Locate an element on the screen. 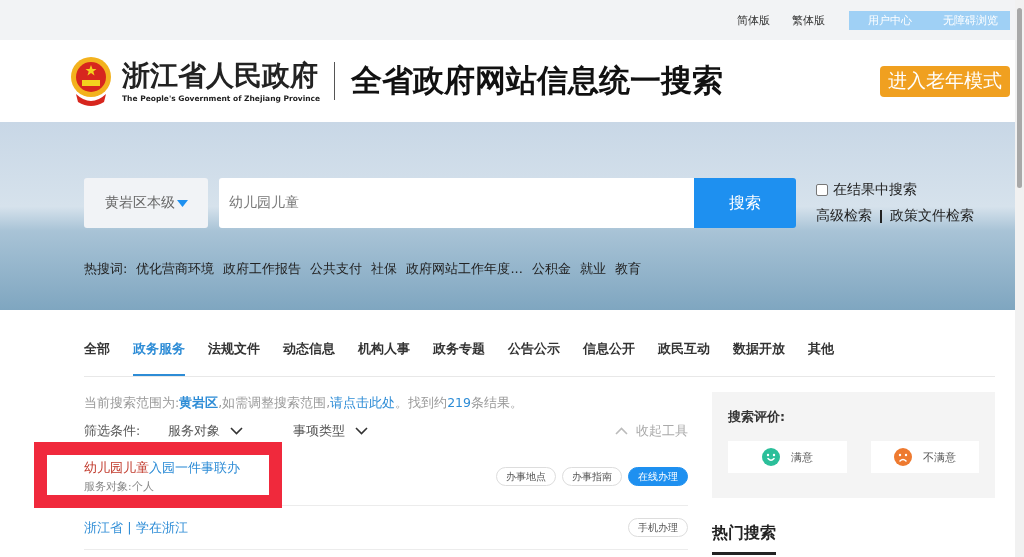  category-tab: 政务服务 is located at coordinates (159, 358).